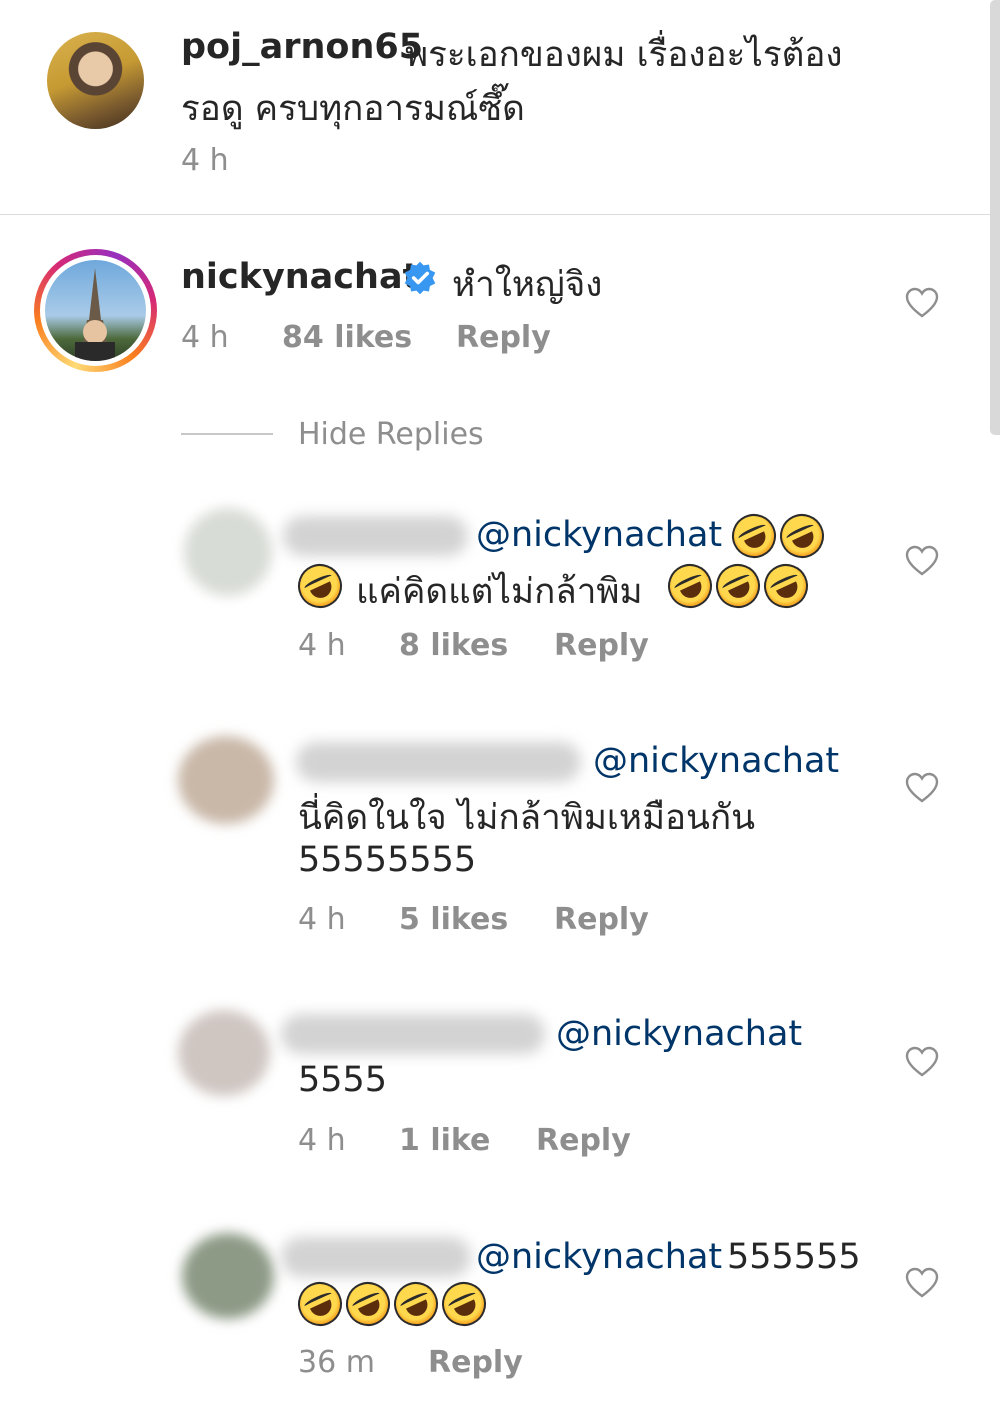 The height and width of the screenshot is (1419, 1000). What do you see at coordinates (995, 217) in the screenshot?
I see `scrollbar` at bounding box center [995, 217].